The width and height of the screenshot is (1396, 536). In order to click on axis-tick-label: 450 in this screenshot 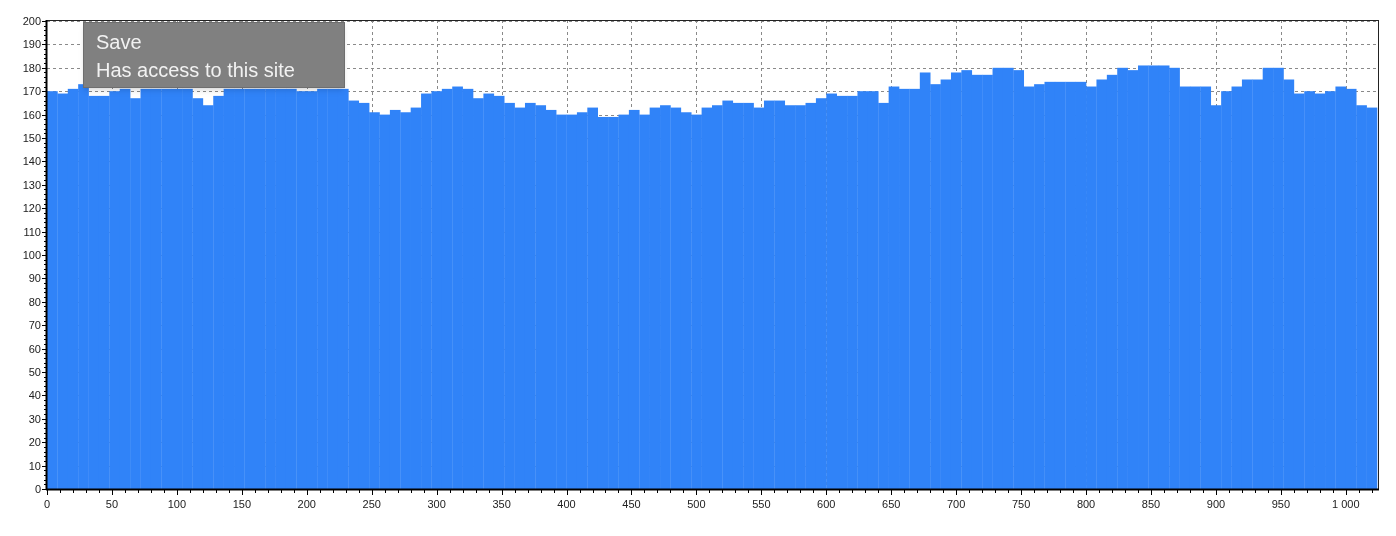, I will do `click(631, 504)`.